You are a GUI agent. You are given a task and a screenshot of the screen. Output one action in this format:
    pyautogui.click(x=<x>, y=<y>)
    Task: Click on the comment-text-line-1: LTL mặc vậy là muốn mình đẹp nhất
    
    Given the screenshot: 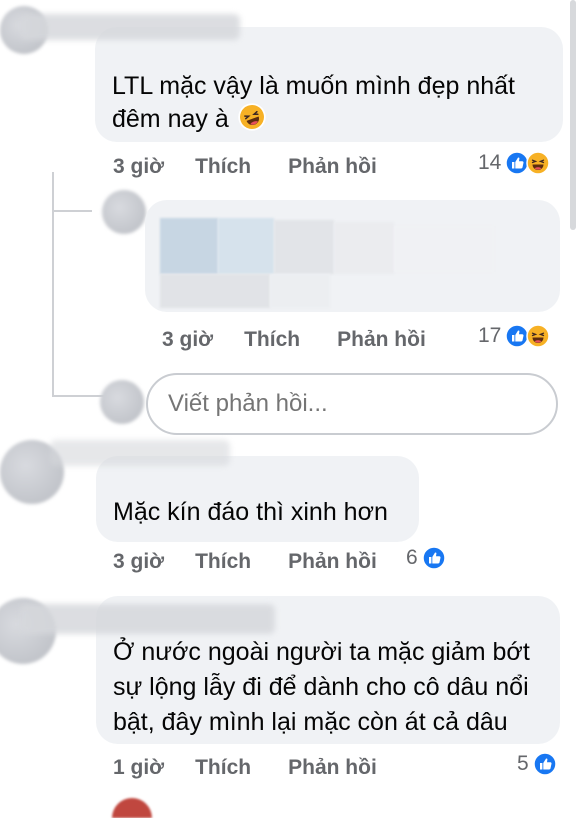 What is the action you would take?
    pyautogui.click(x=313, y=86)
    